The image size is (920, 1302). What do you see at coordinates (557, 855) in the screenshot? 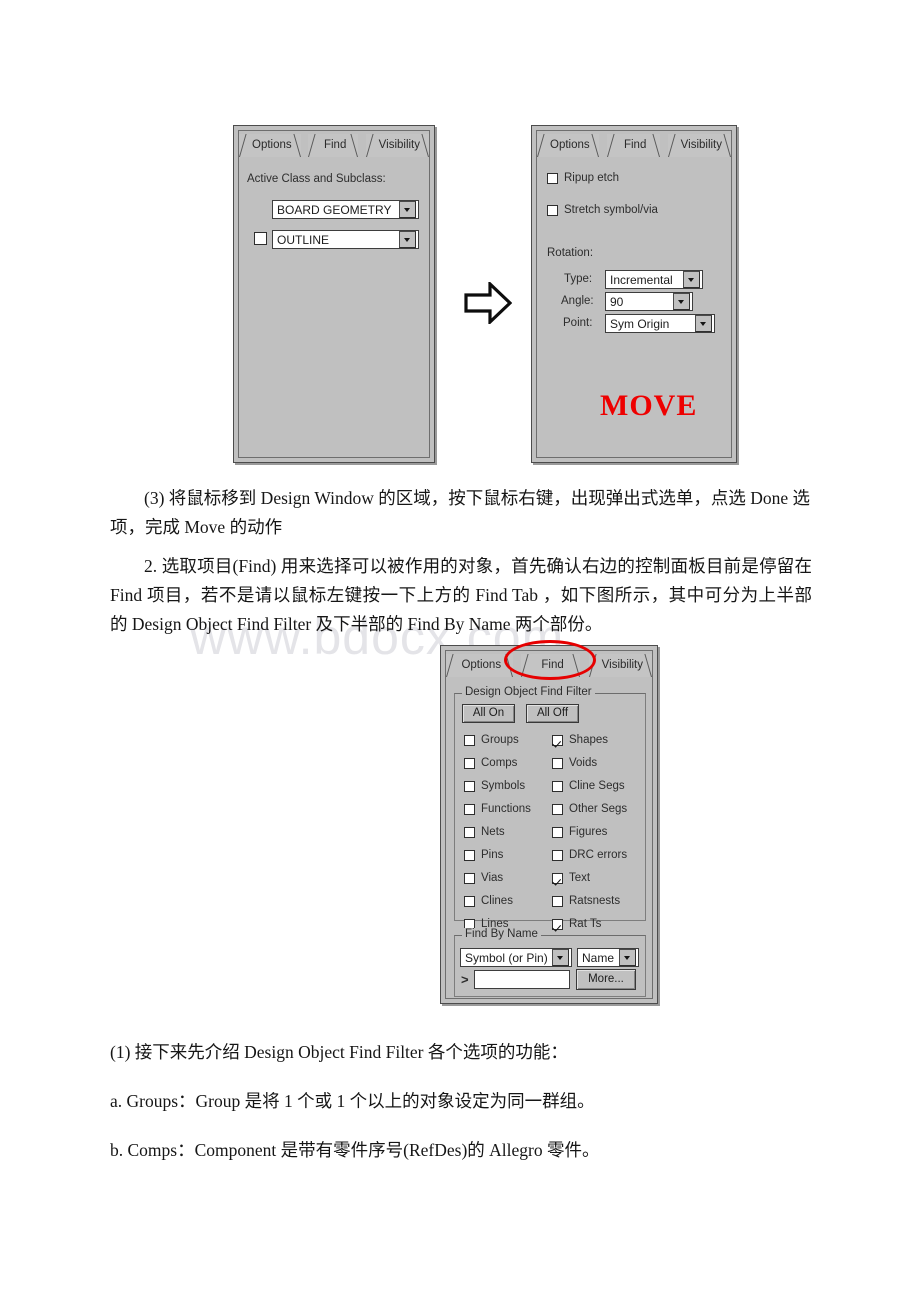
I see `filter-drc-errors-checkbox` at bounding box center [557, 855].